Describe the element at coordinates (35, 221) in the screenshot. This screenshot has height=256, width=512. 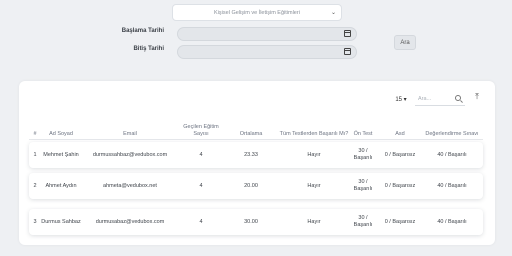
I see `cell-index: 3` at that location.